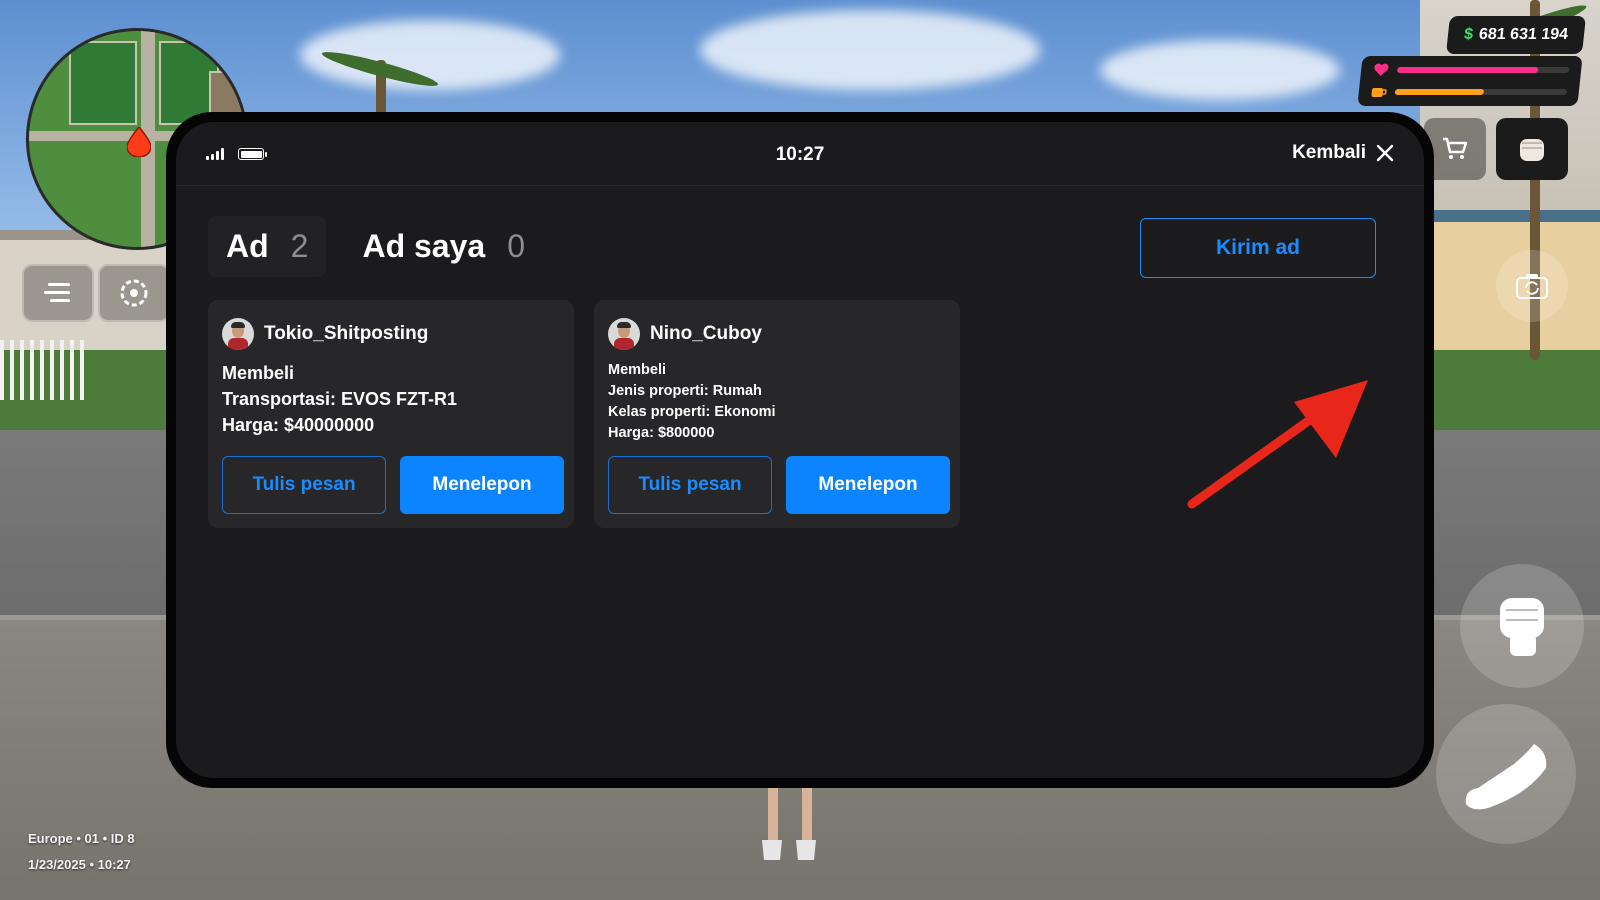 The height and width of the screenshot is (900, 1600). I want to click on tab-count: 2, so click(299, 246).